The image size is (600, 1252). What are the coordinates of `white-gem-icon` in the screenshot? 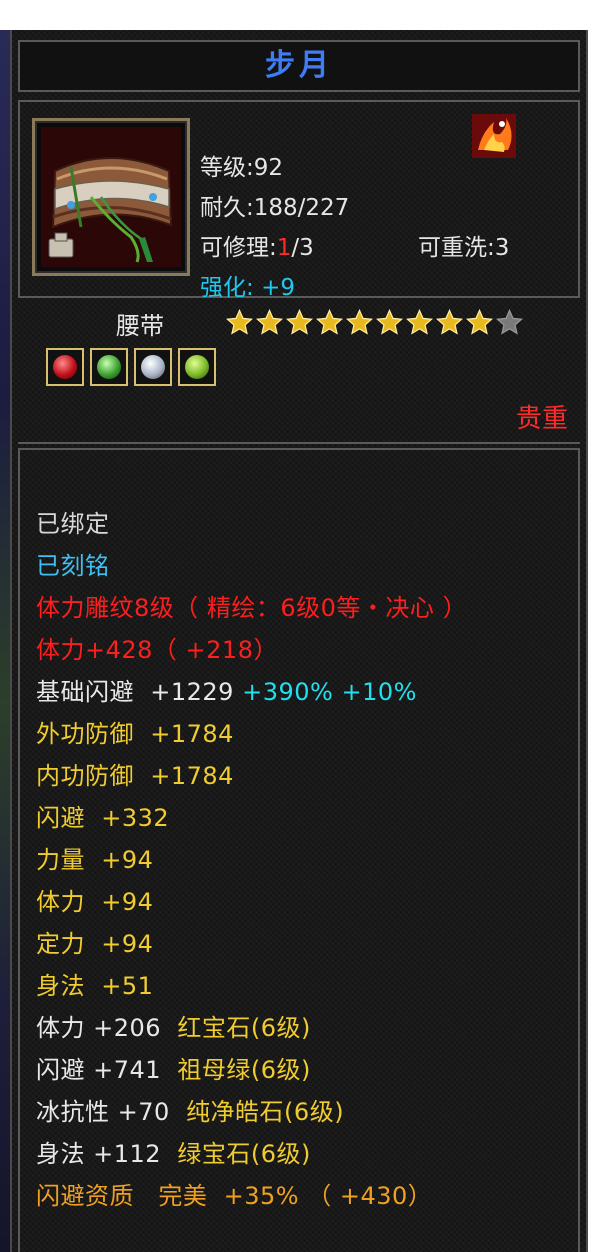 It's located at (153, 367).